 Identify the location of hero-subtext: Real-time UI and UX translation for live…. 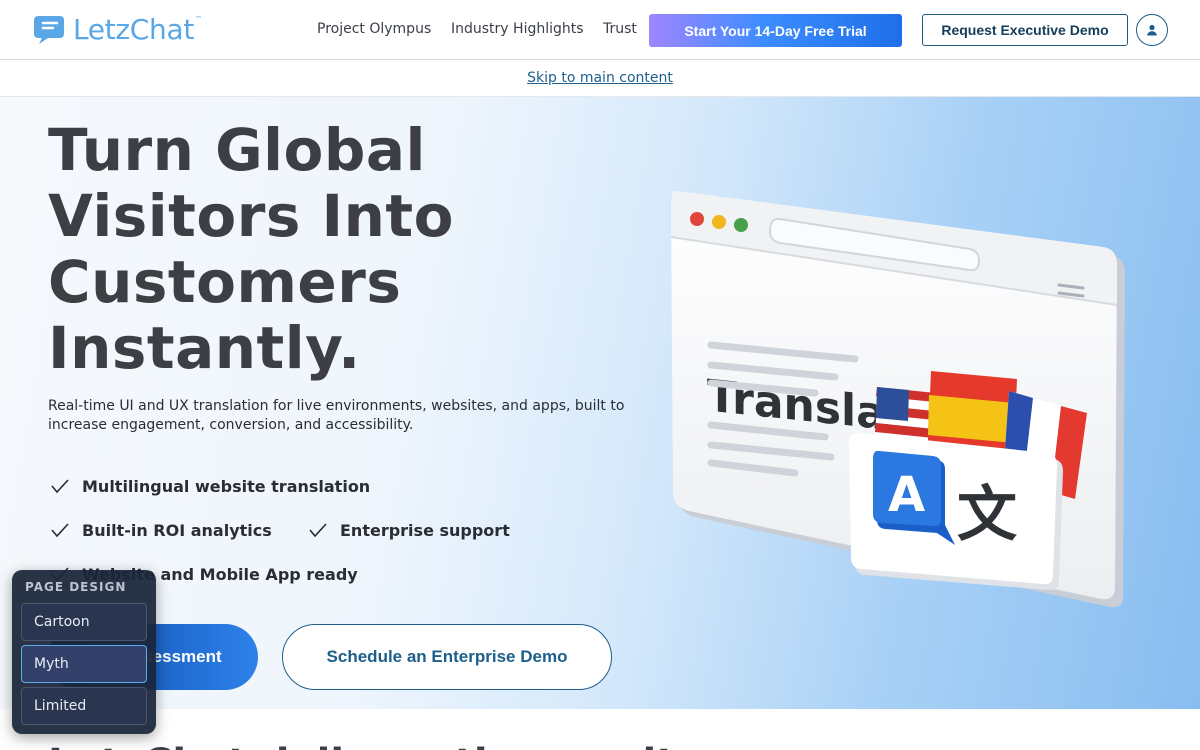
(336, 415).